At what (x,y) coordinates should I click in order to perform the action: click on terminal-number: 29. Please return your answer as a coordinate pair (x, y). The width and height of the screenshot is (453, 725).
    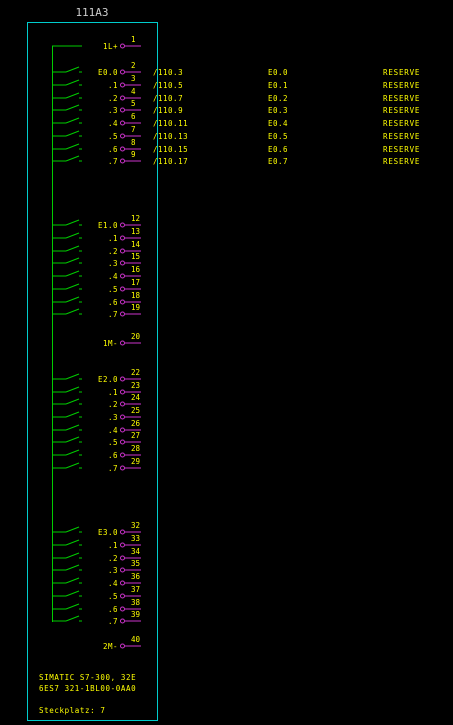
    Looking at the image, I should click on (135, 461).